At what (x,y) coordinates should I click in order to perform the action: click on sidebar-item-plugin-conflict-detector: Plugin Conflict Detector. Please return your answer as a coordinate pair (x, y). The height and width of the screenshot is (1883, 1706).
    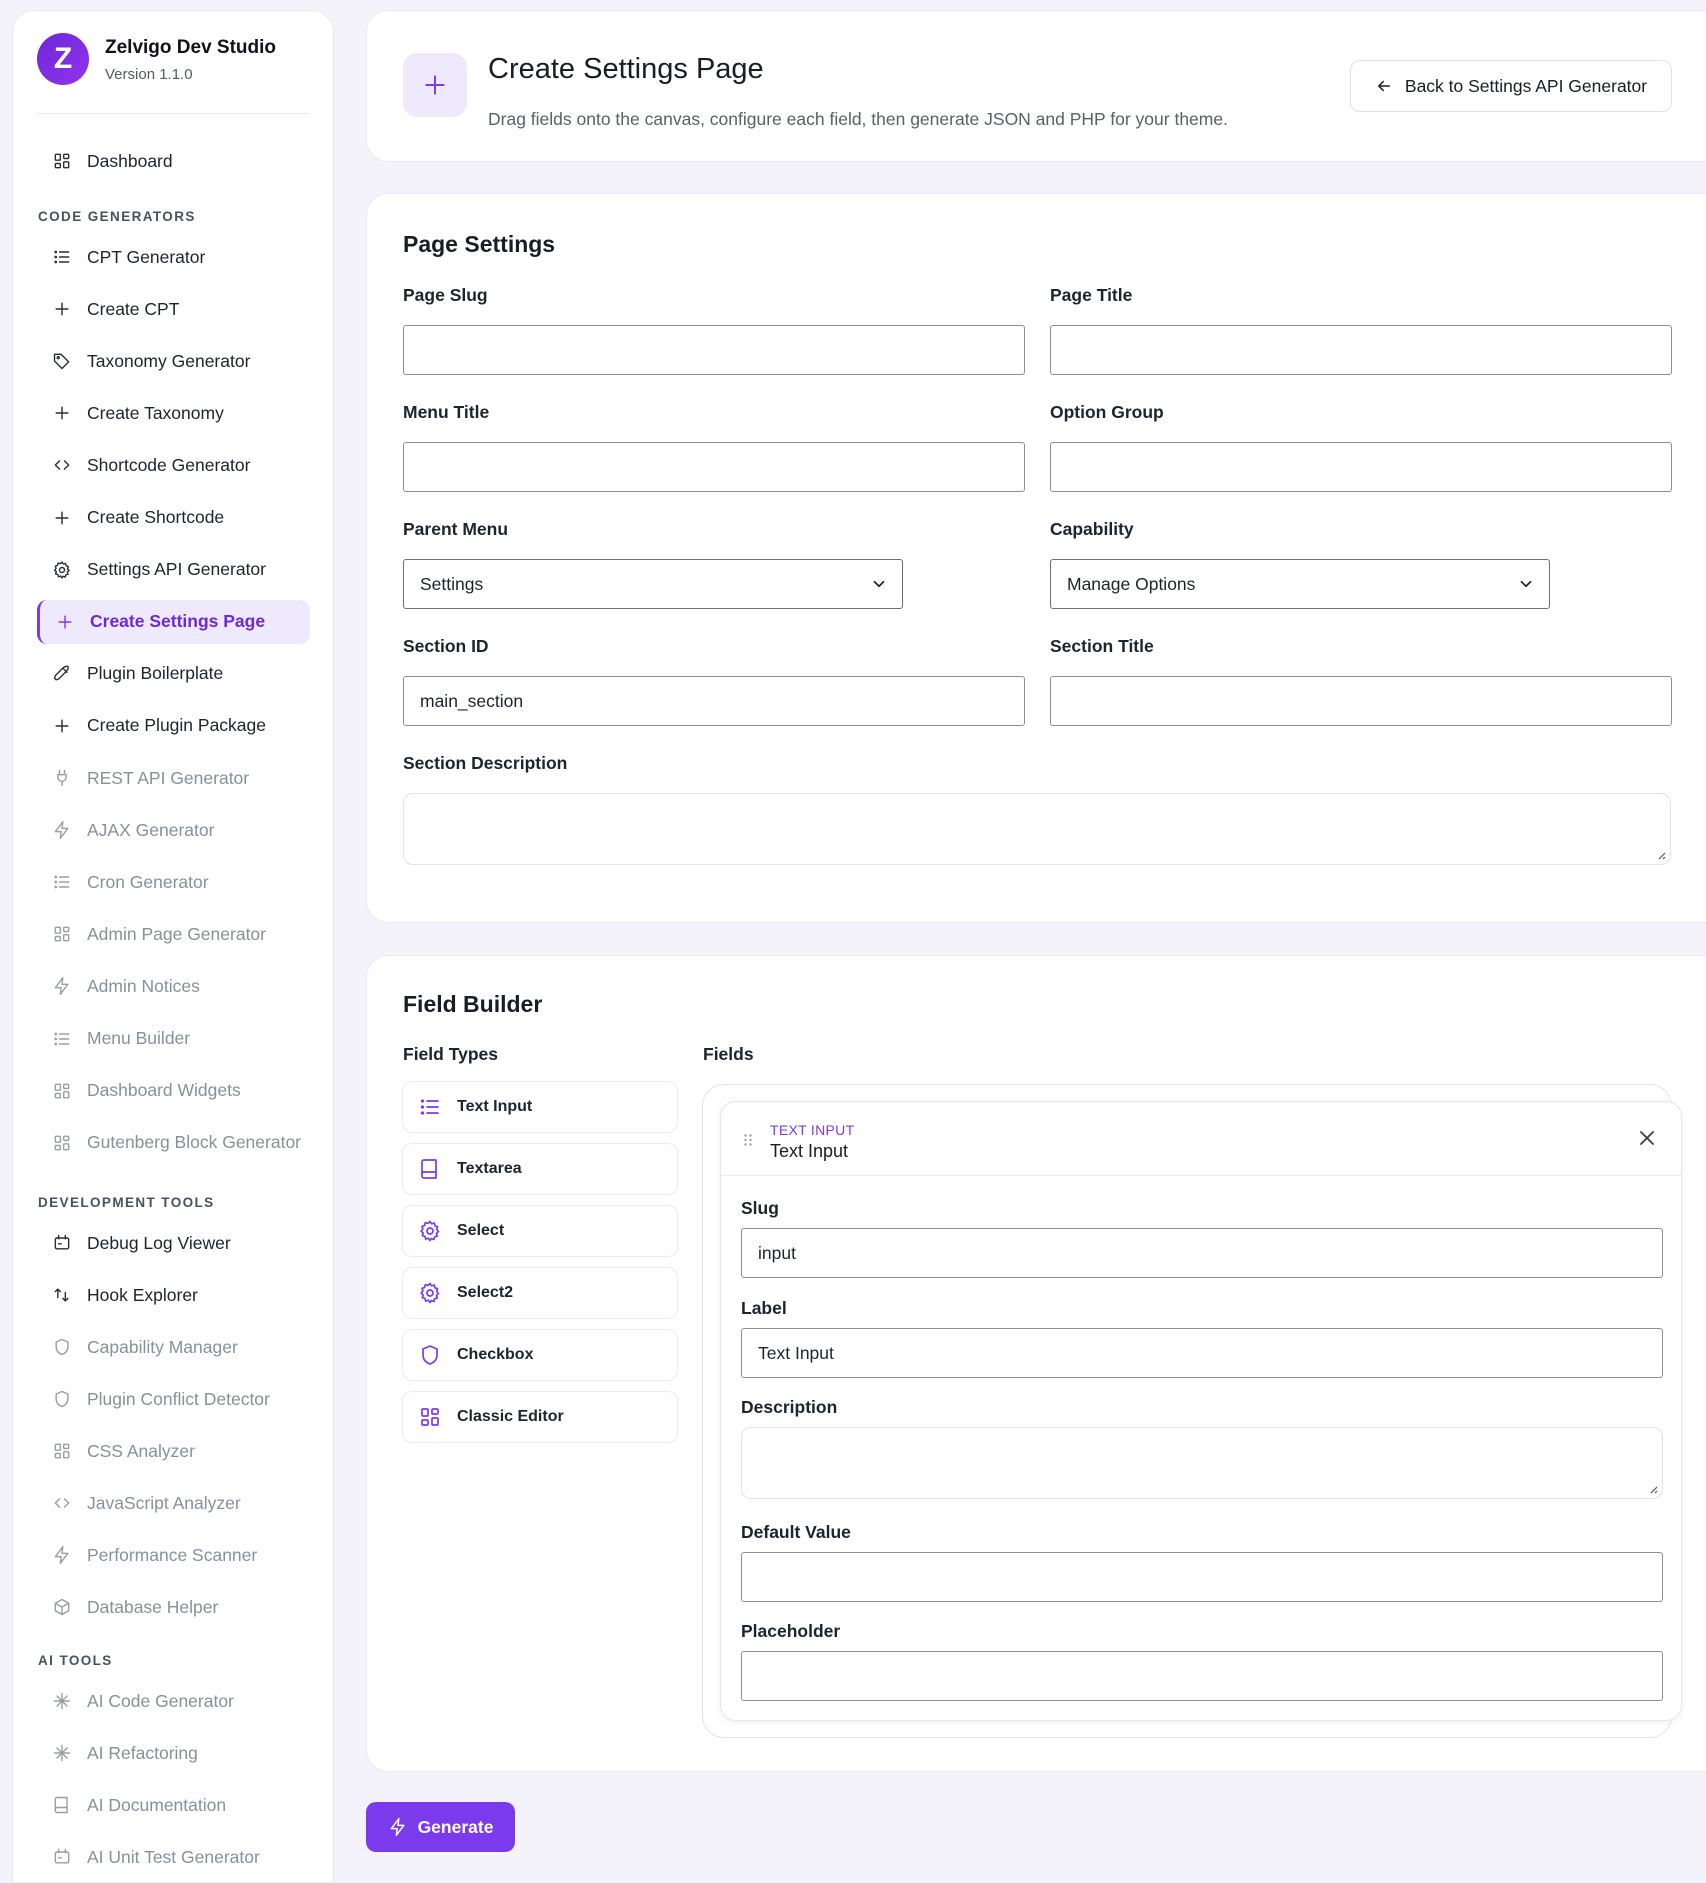
    Looking at the image, I should click on (173, 1399).